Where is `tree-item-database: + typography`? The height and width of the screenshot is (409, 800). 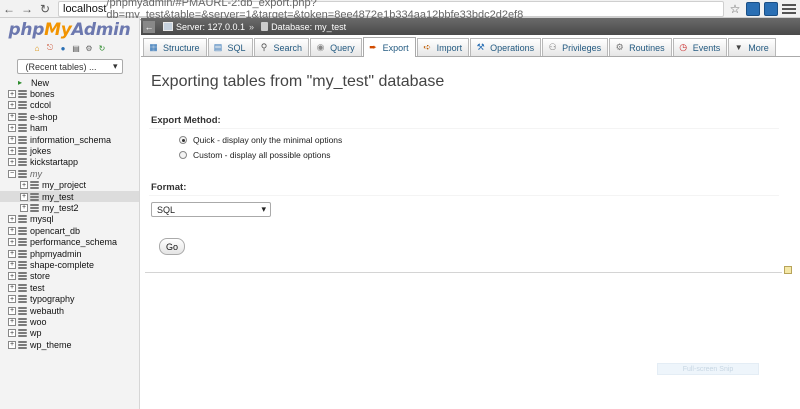 tree-item-database: + typography is located at coordinates (69, 298).